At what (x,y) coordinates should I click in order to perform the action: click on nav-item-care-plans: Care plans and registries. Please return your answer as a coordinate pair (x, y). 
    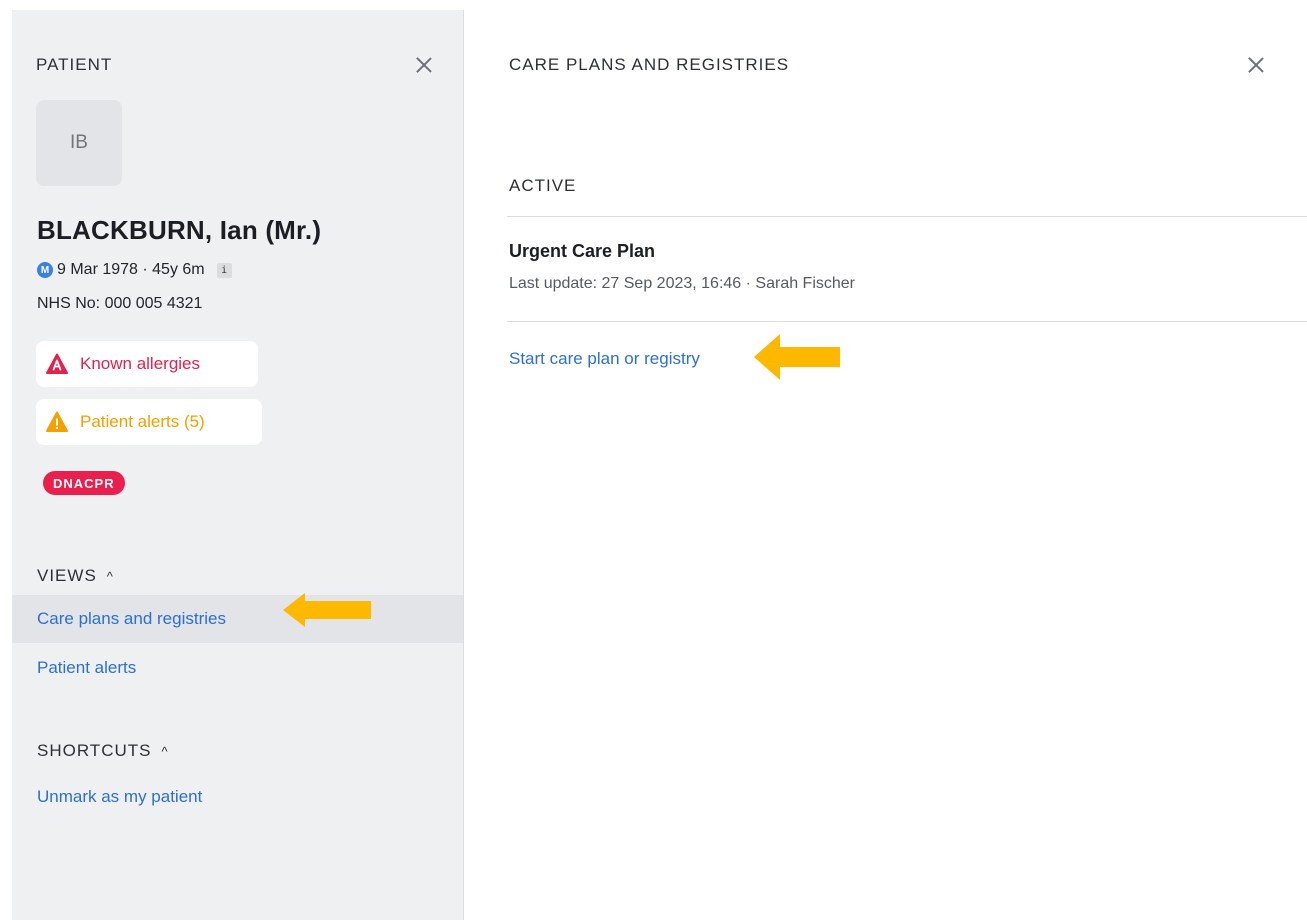
    Looking at the image, I should click on (237, 619).